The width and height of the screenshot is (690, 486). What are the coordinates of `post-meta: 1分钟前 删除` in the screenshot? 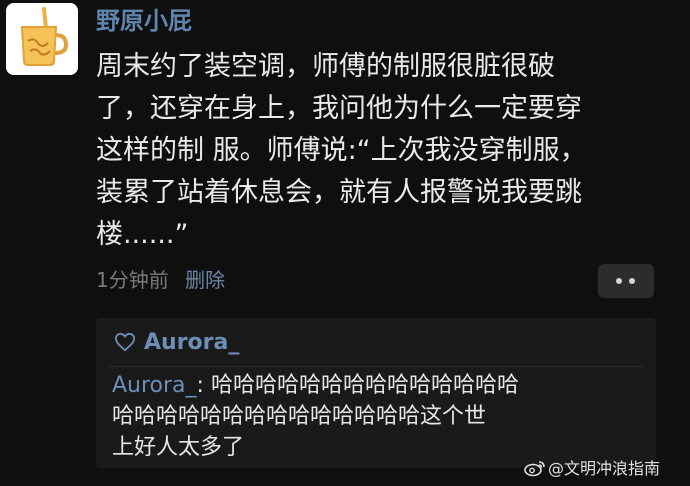 It's located at (160, 280).